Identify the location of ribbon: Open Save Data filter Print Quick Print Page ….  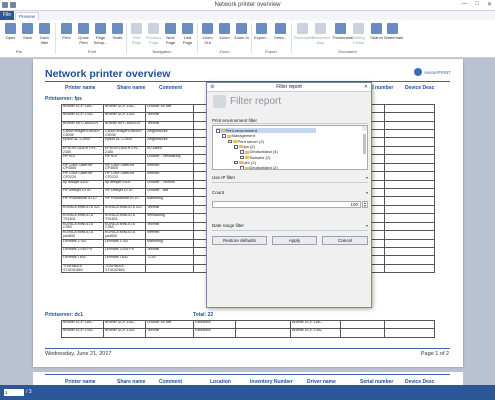
(247, 39).